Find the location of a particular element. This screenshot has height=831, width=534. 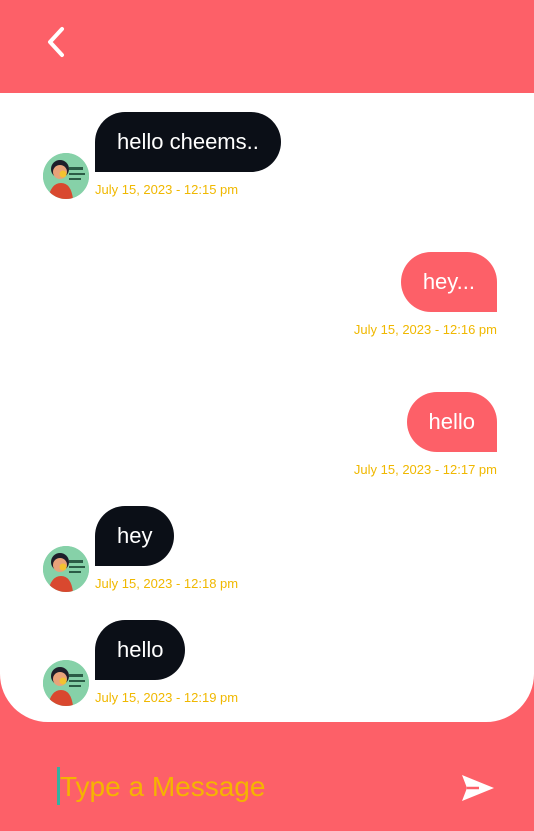

back-button is located at coordinates (56, 42).